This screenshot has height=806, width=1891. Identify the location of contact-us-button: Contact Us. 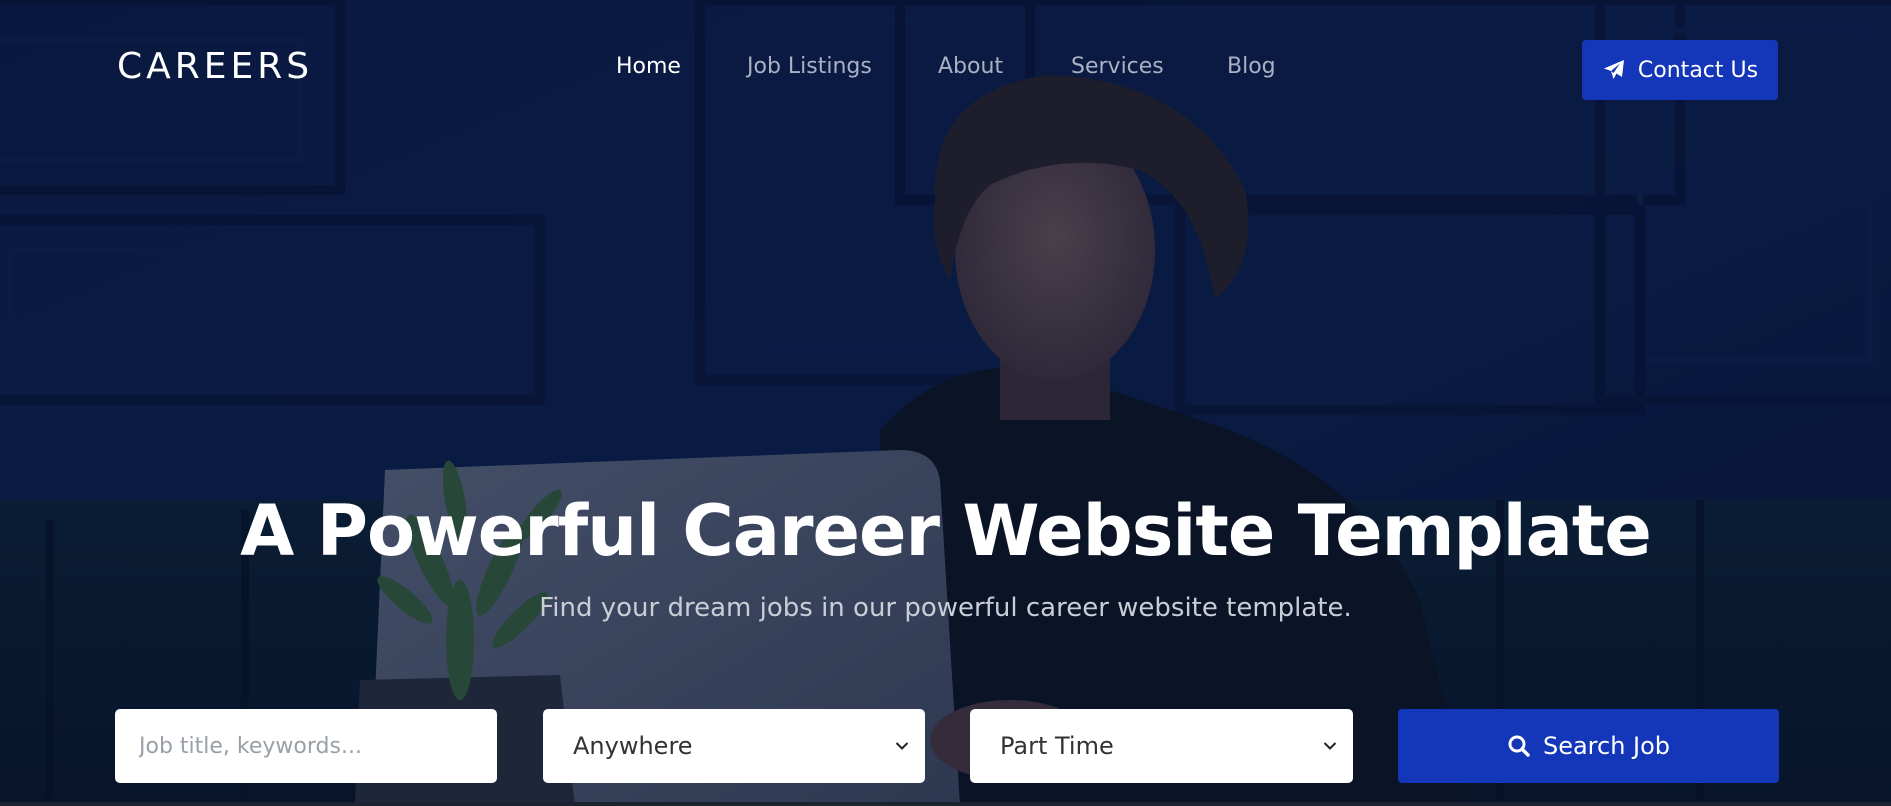
(1680, 70).